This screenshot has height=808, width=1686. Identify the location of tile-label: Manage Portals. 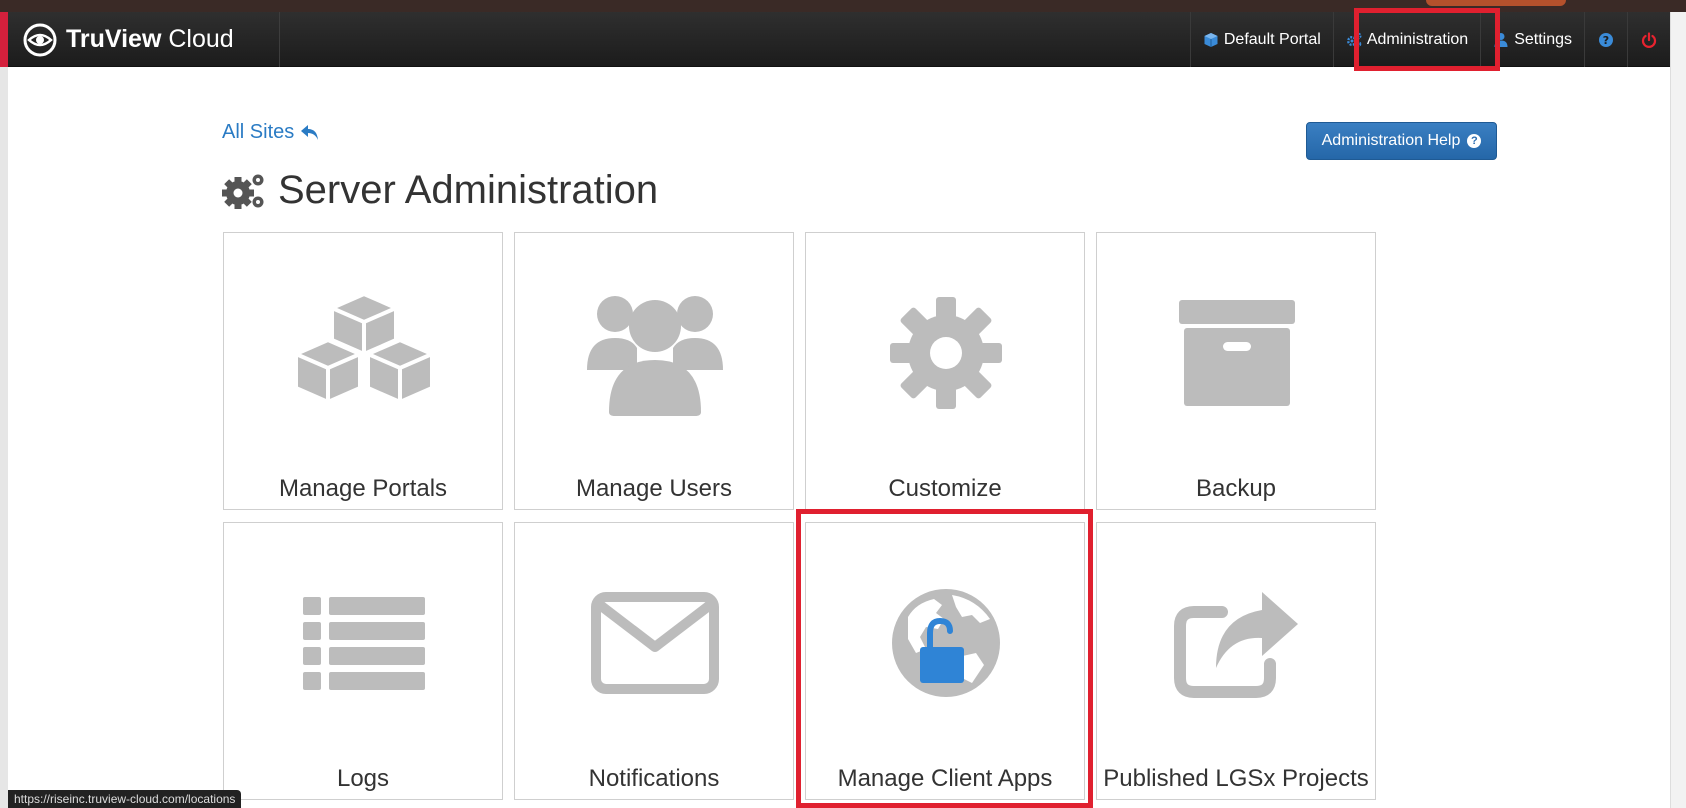
(363, 488).